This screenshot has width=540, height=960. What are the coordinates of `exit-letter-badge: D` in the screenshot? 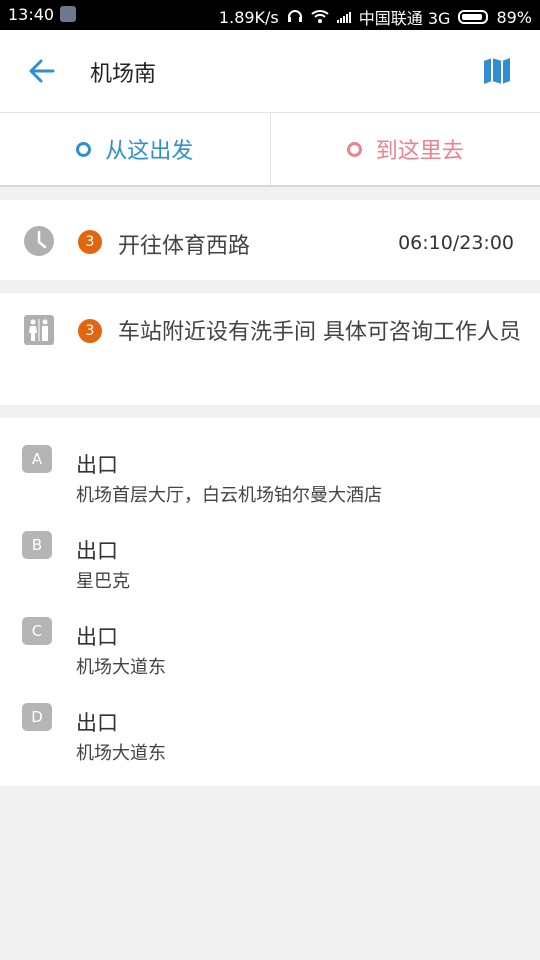 It's located at (37, 717).